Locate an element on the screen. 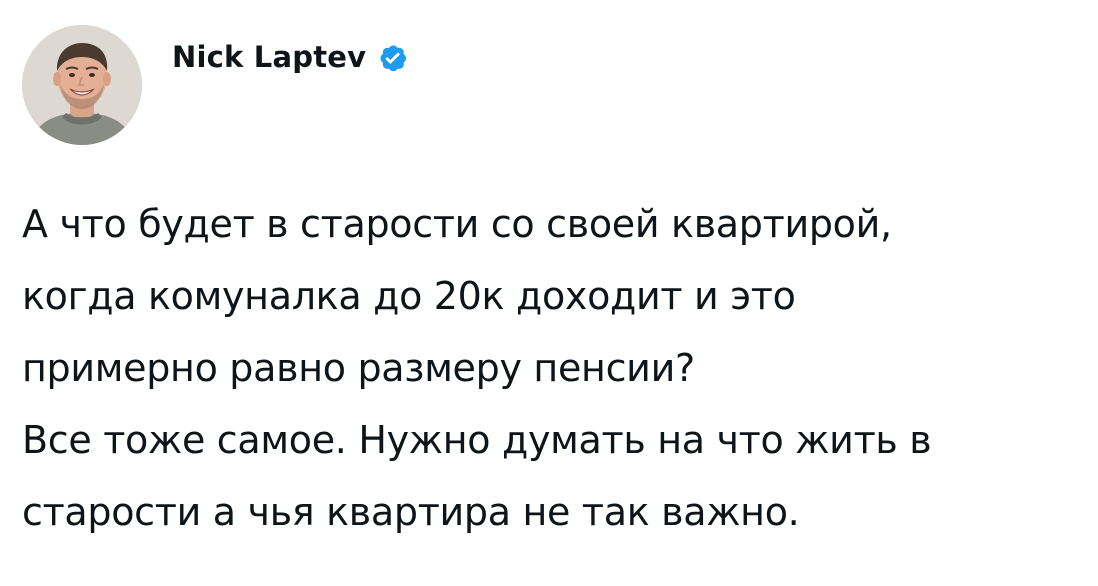  tweet-text-line: старости а чья квартира не так важно. is located at coordinates (411, 512).